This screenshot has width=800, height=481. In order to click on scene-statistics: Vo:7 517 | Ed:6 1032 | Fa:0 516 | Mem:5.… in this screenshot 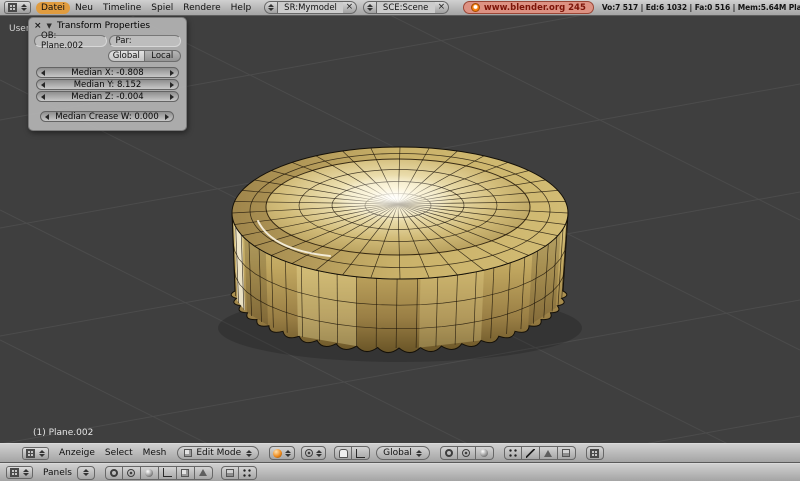, I will do `click(700, 7)`.